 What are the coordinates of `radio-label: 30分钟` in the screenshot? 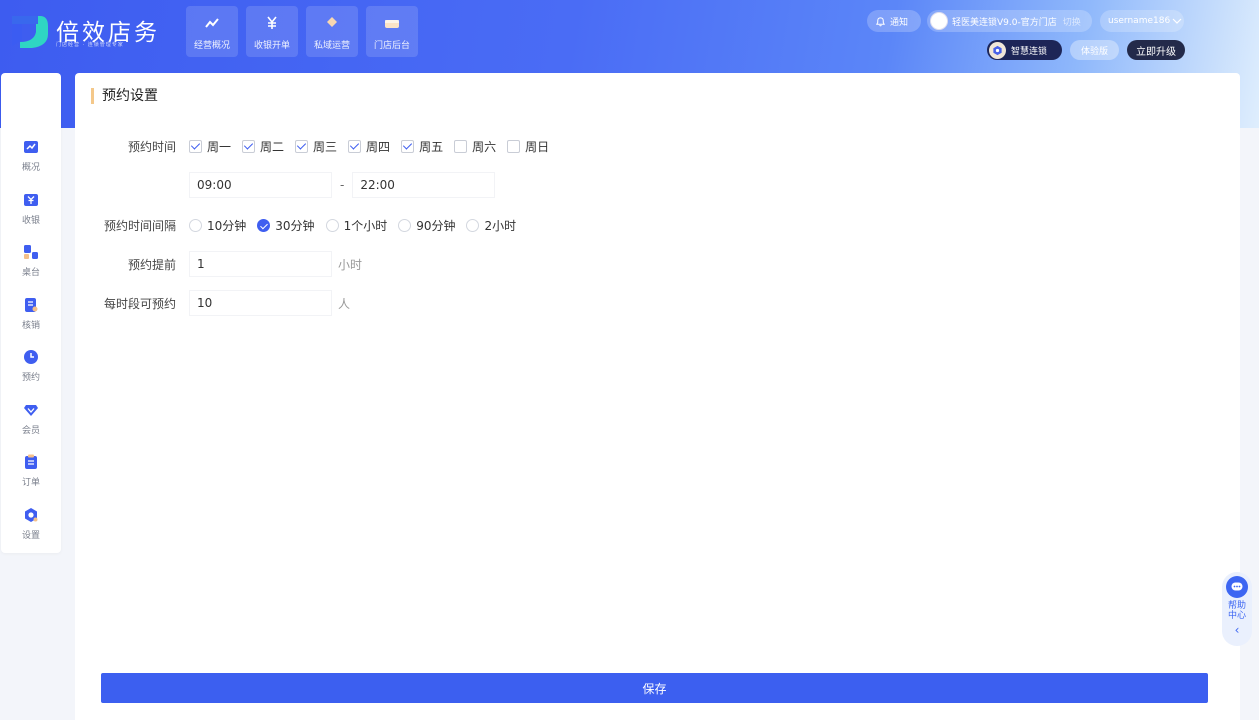 It's located at (295, 226).